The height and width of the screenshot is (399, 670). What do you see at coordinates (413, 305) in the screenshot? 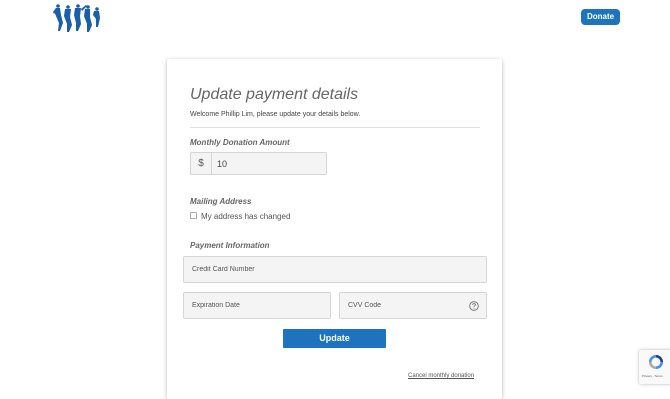
I see `cvv-field` at bounding box center [413, 305].